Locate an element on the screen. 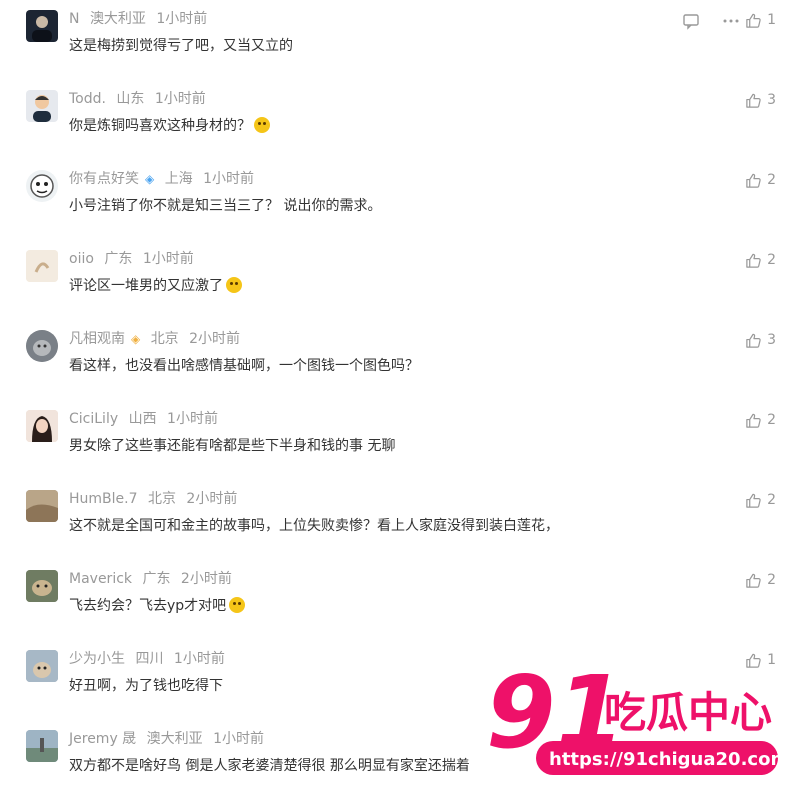 This screenshot has height=810, width=800. comment-meta: Jeremy 晟 澳大利亚 1小时前 is located at coordinates (169, 739).